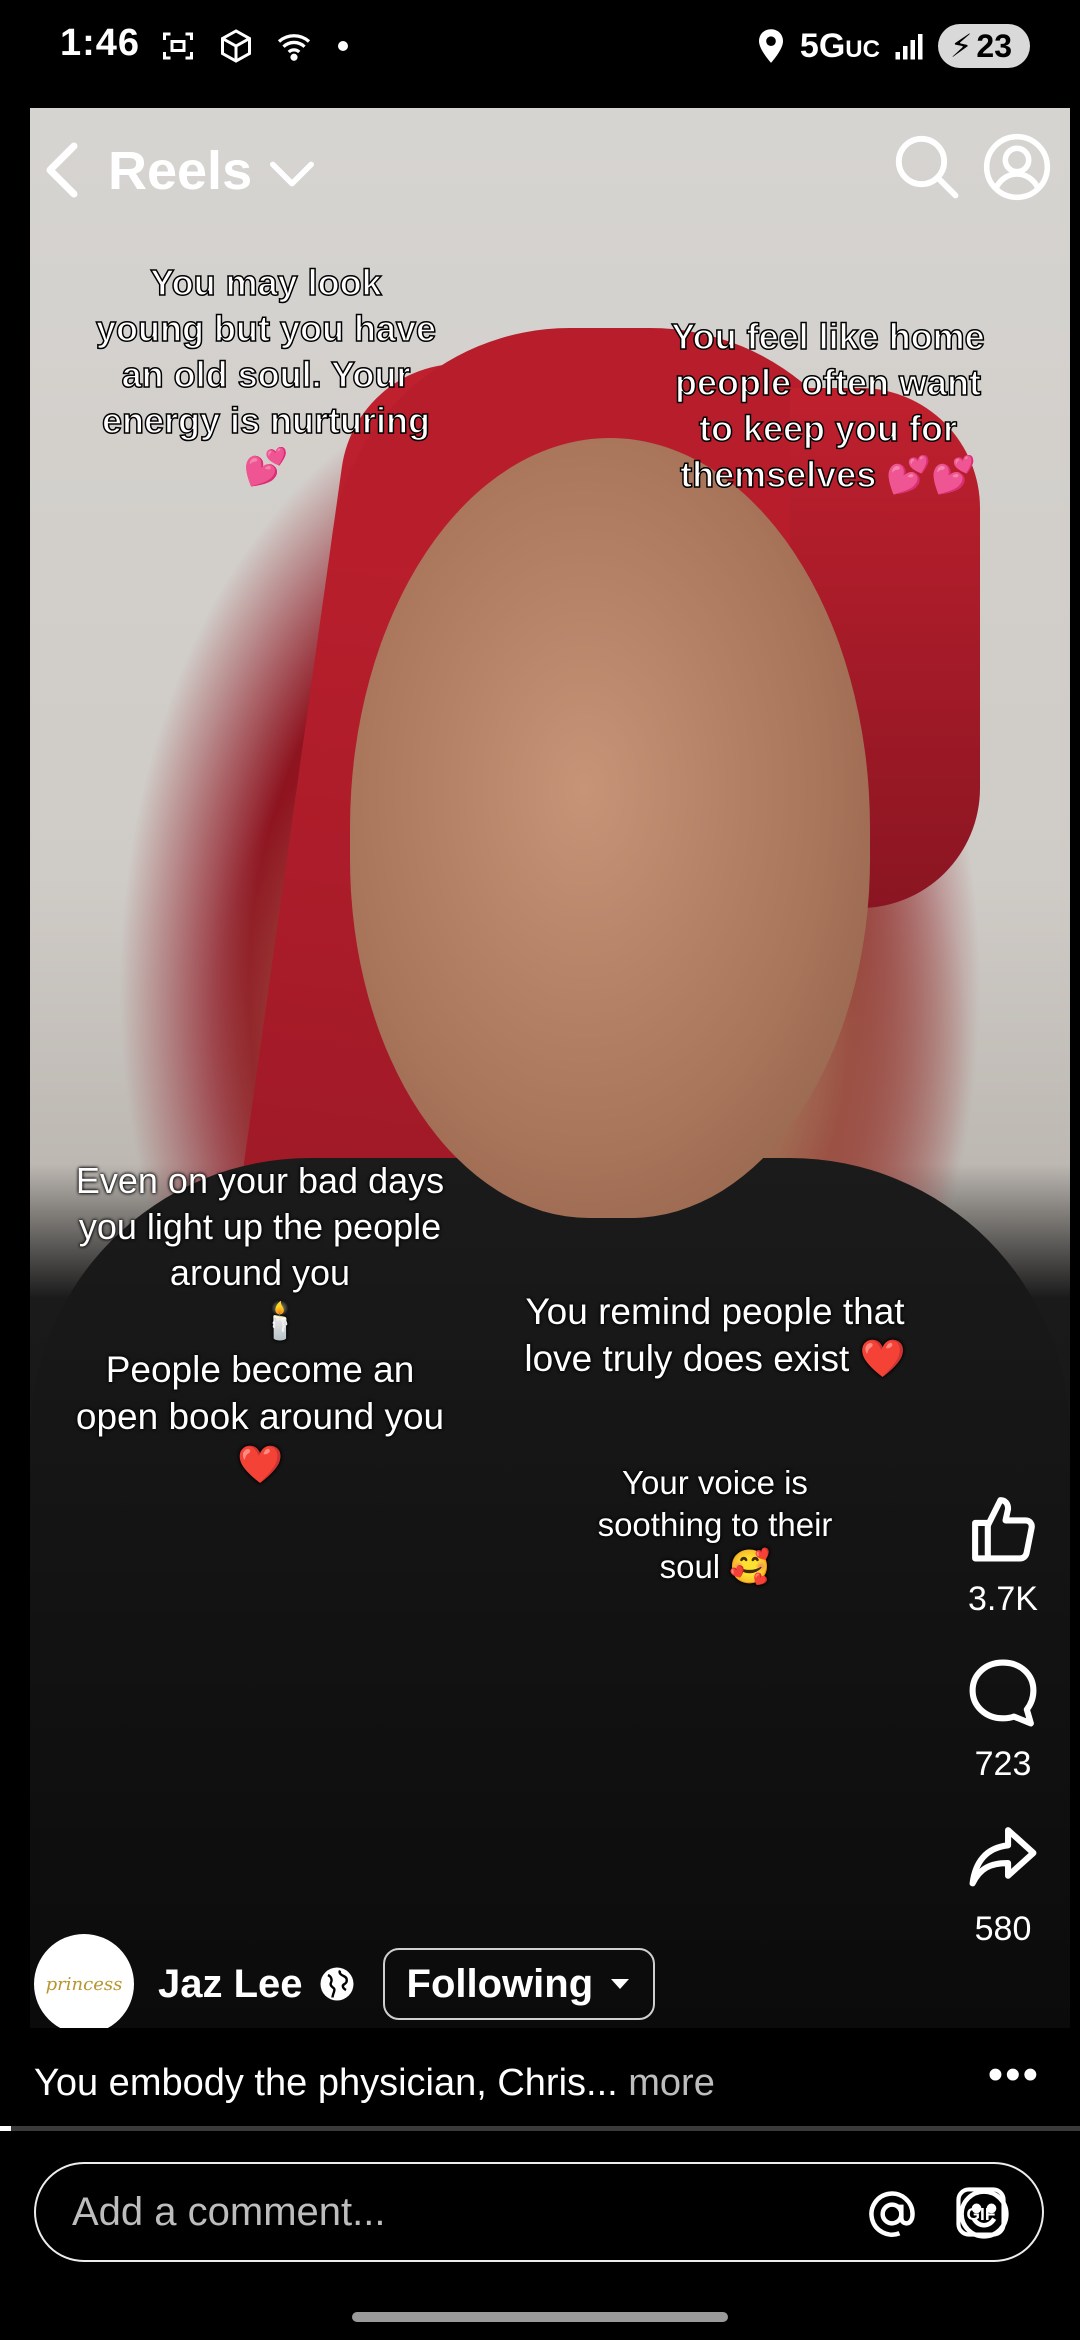 This screenshot has height=2340, width=1080. I want to click on globe-icon, so click(337, 1984).